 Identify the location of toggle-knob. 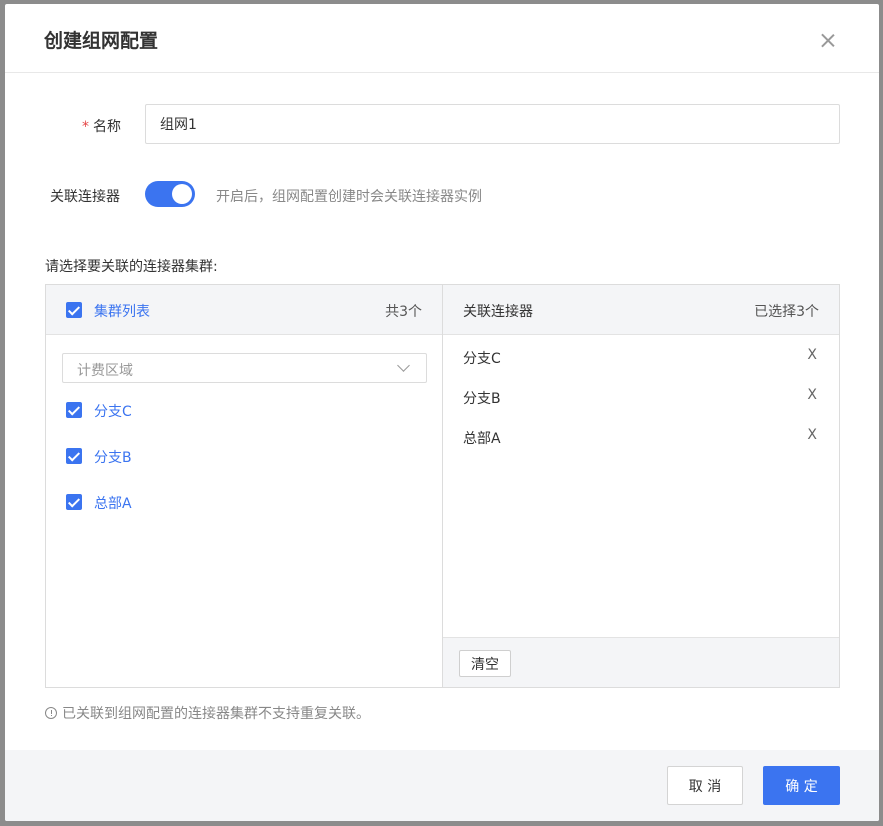
(182, 194).